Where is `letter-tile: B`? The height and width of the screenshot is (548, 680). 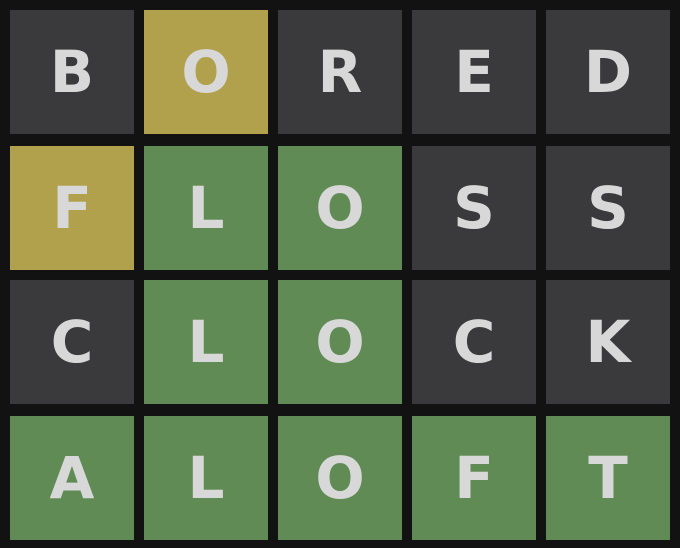 letter-tile: B is located at coordinates (72, 72).